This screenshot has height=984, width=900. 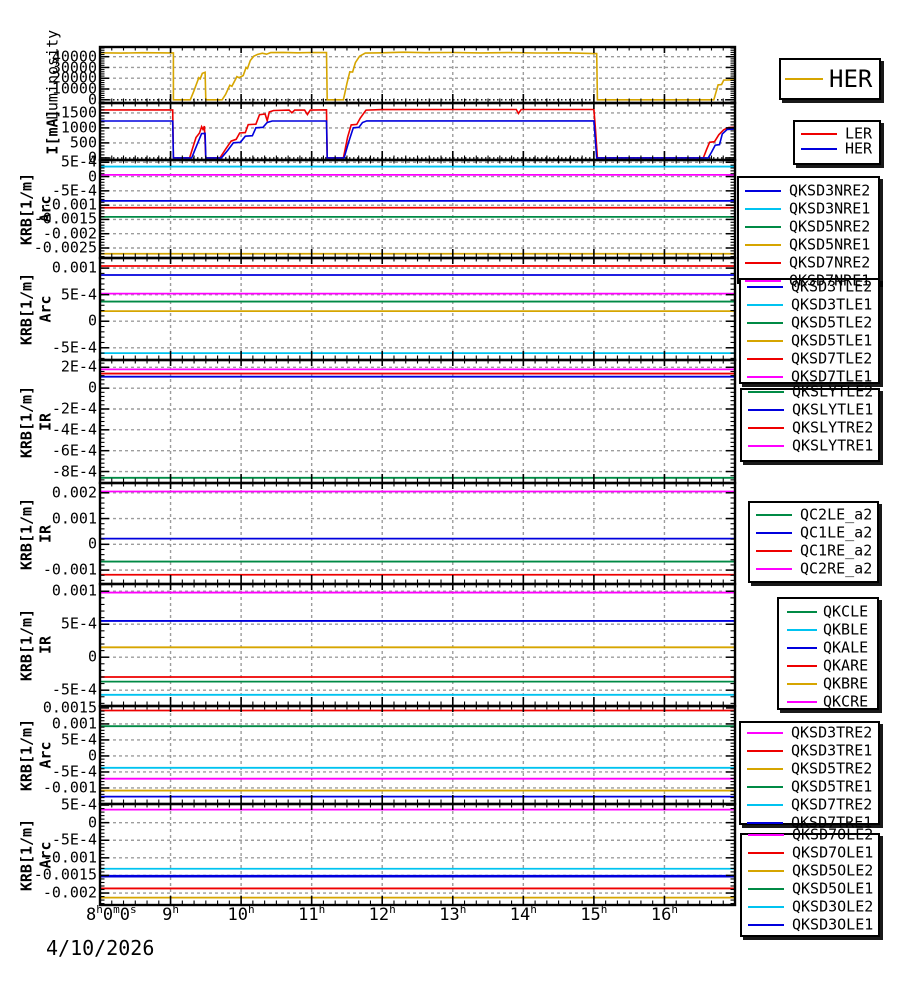 I want to click on x-label-part: m, so click(x=116, y=909).